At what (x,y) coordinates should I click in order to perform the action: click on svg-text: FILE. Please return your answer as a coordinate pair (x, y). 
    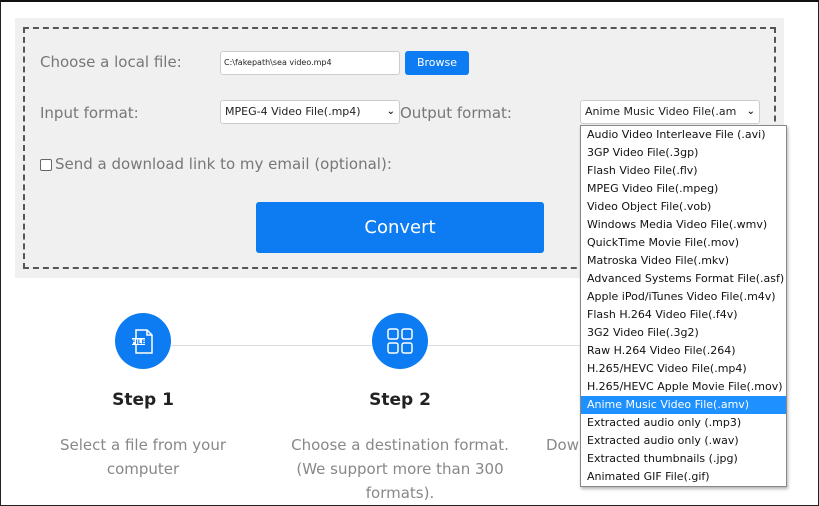
    Looking at the image, I should click on (138, 342).